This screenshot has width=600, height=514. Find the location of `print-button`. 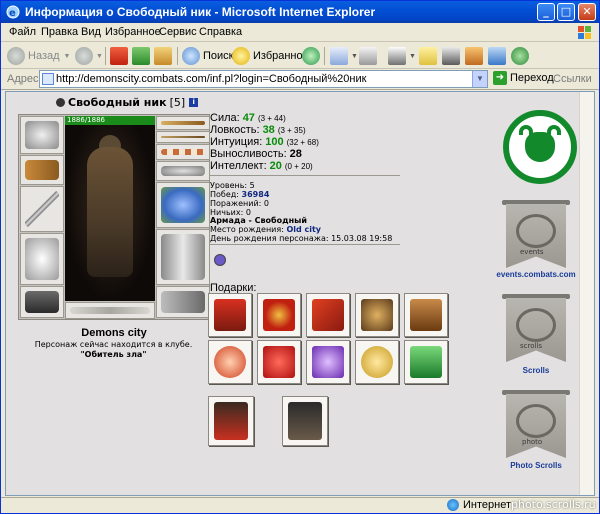

print-button is located at coordinates (369, 56).